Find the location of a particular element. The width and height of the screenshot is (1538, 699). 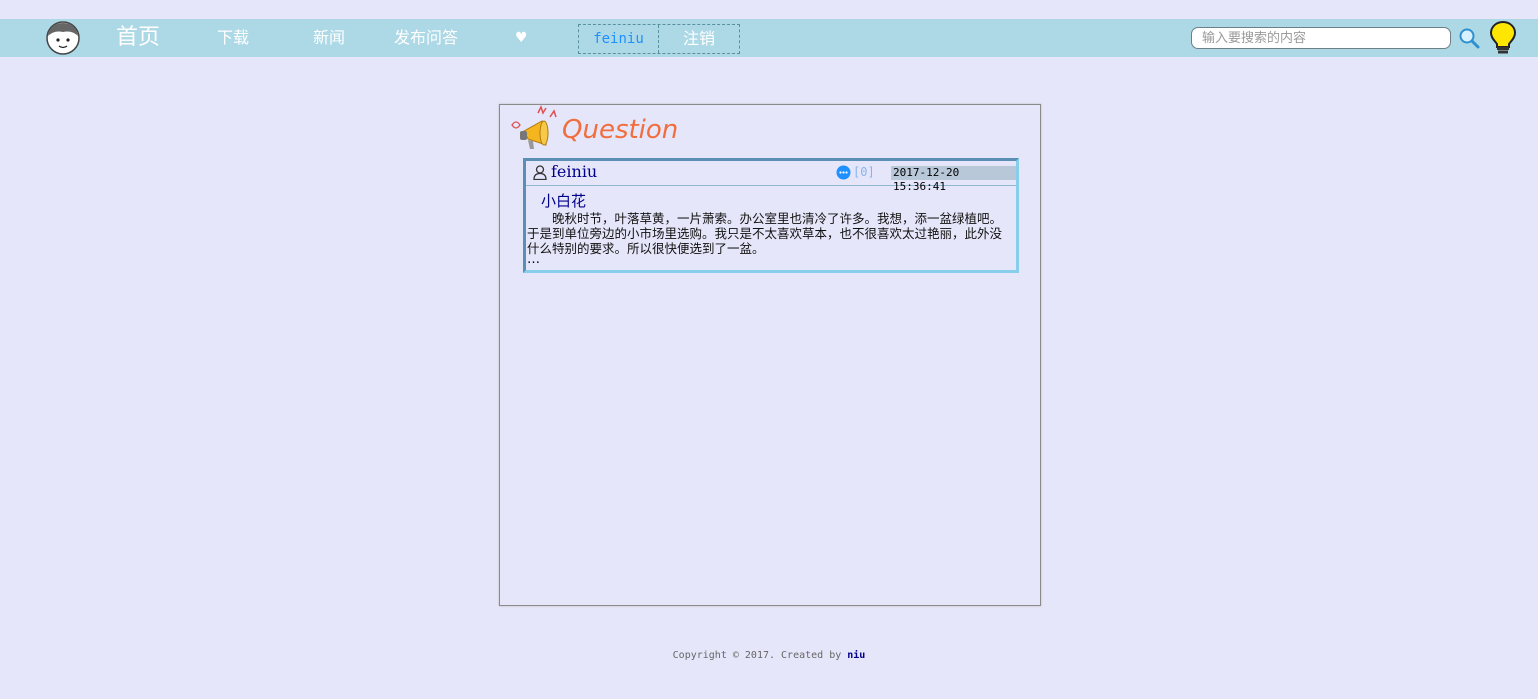

footer-author: niu is located at coordinates (856, 655).